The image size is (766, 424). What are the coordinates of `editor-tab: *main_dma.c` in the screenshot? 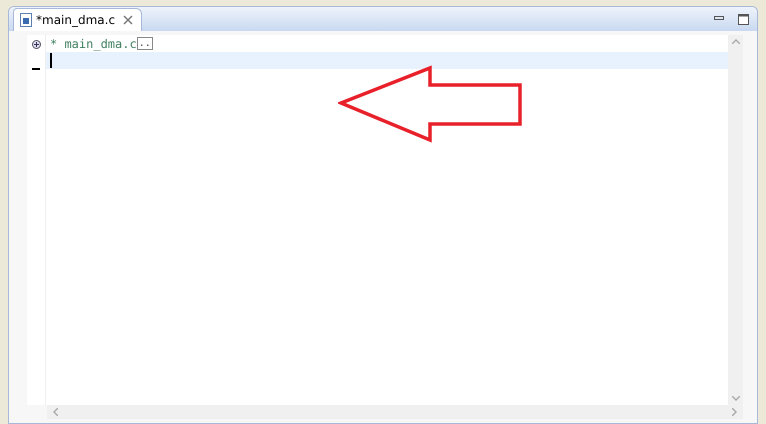 It's located at (77, 19).